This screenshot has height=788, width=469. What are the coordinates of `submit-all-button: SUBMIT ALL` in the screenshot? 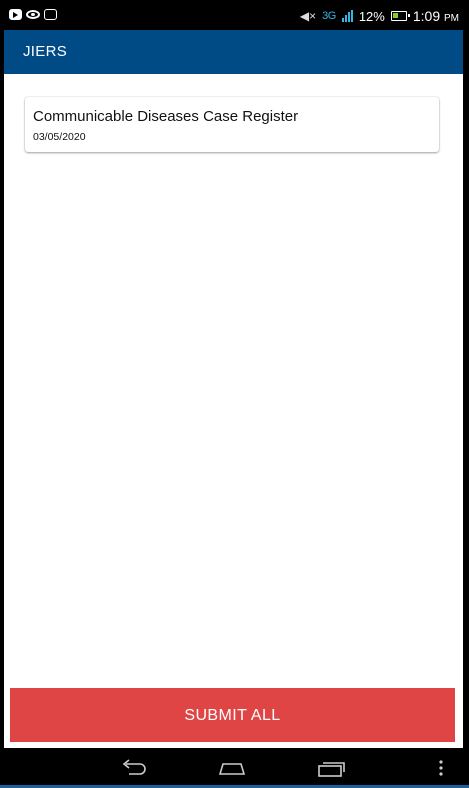 It's located at (232, 715).